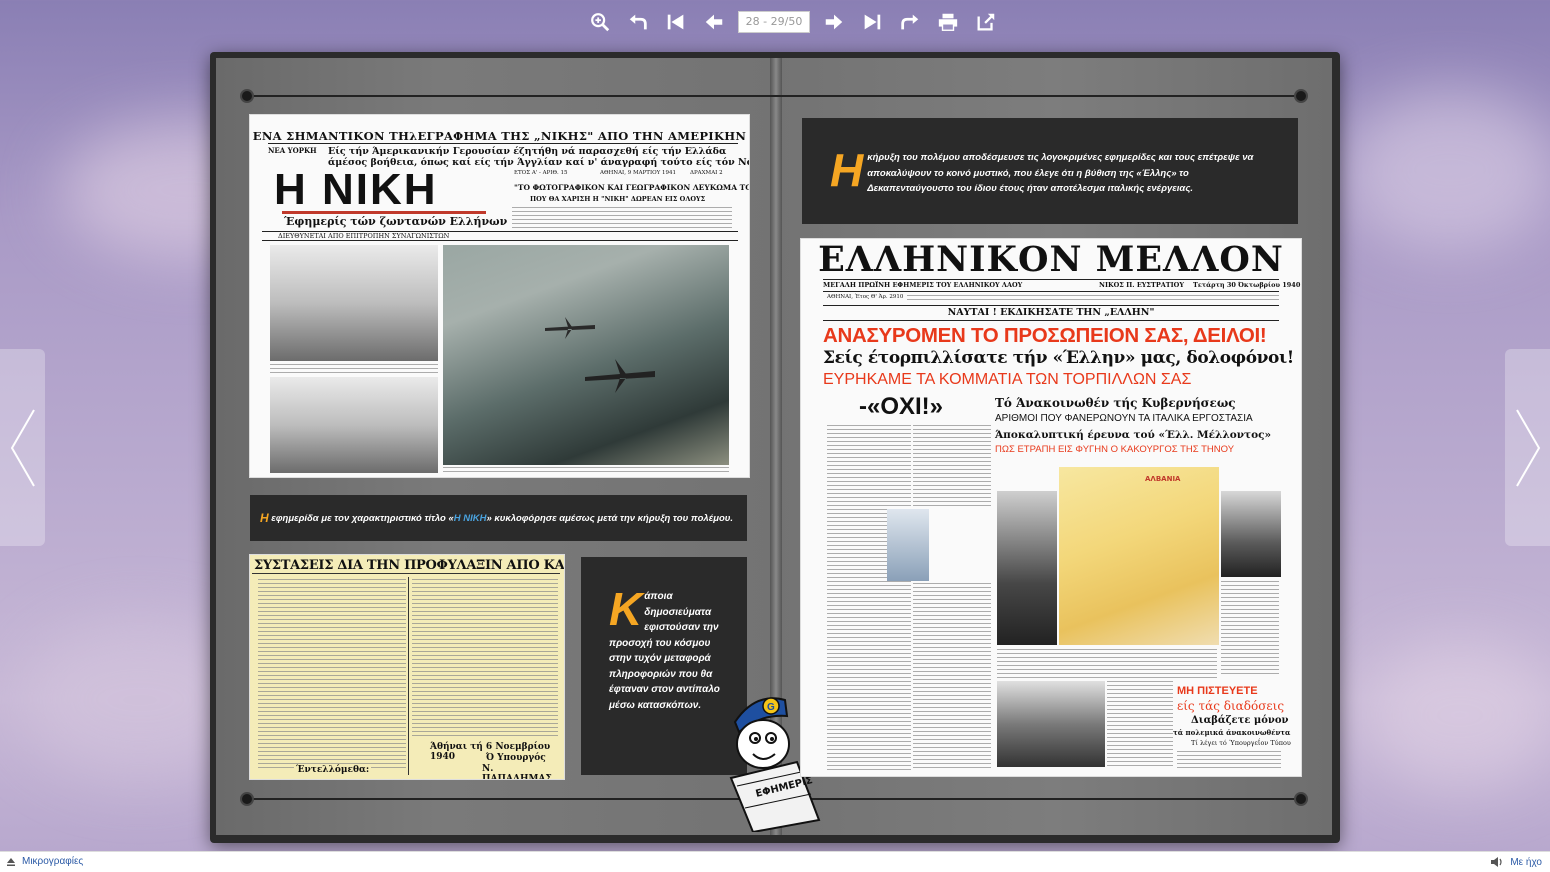  What do you see at coordinates (292, 150) in the screenshot?
I see `niki-dateline: ΝΕΑ ΥΟΡΚΗ` at bounding box center [292, 150].